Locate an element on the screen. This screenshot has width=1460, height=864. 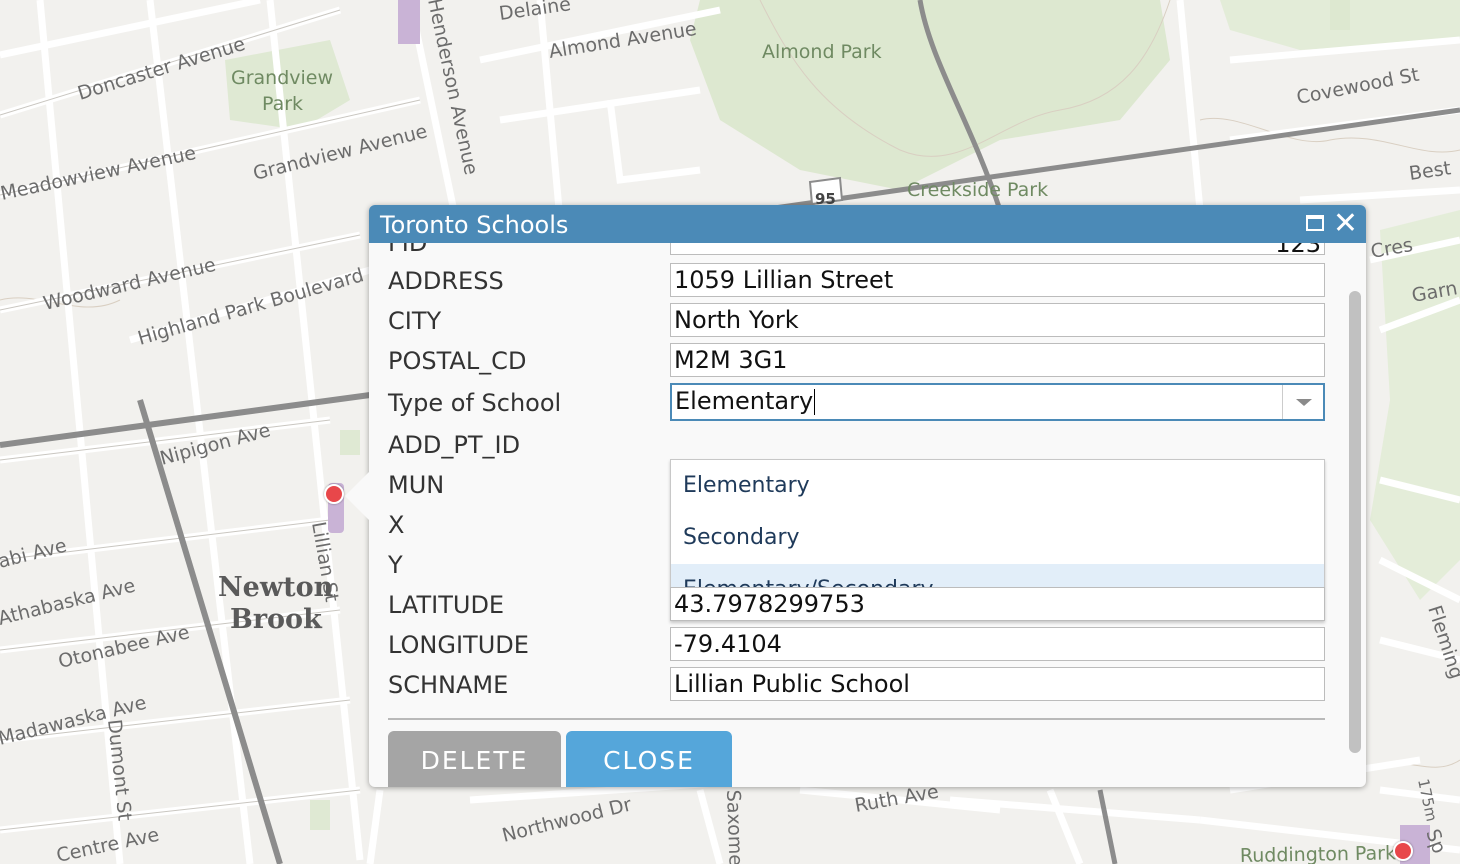
popup-pointer is located at coordinates (357, 496).